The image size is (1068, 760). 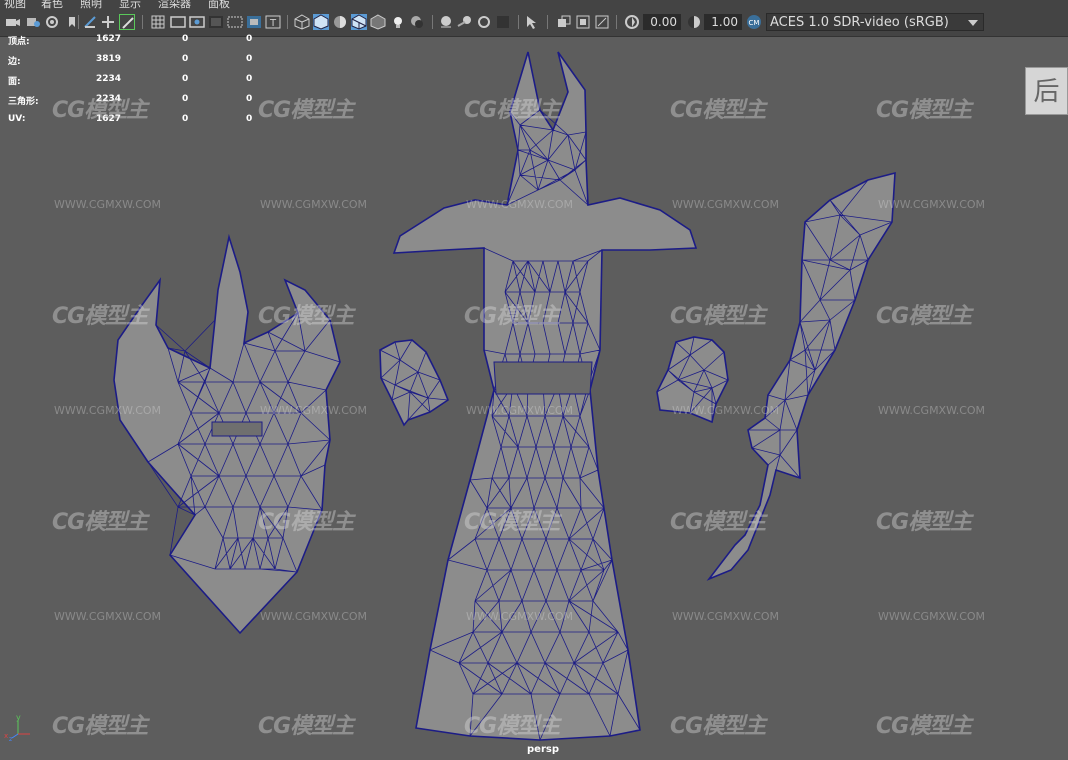 I want to click on hud-row-vertices: 顶点: 1627 0 0, so click(x=138, y=44).